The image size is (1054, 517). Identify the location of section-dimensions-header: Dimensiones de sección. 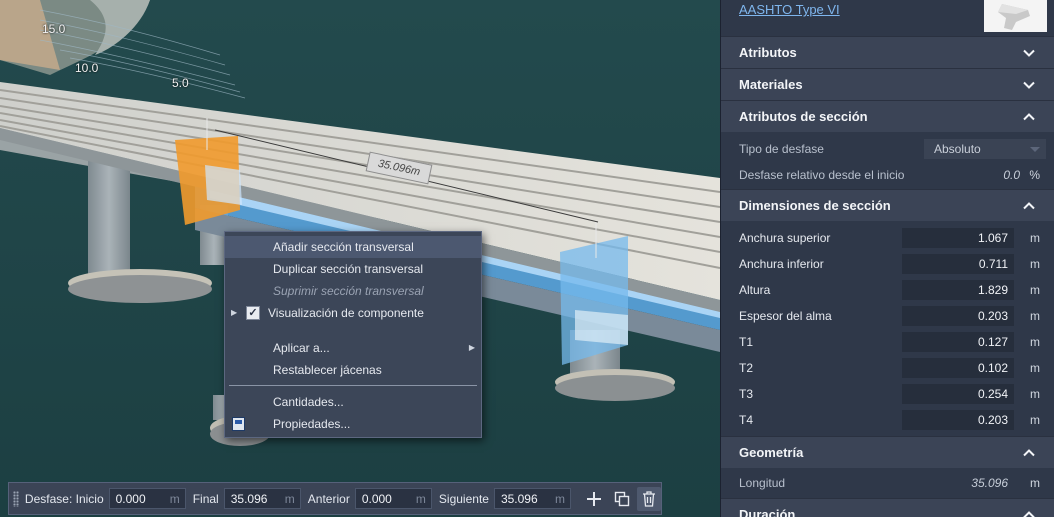
(887, 205).